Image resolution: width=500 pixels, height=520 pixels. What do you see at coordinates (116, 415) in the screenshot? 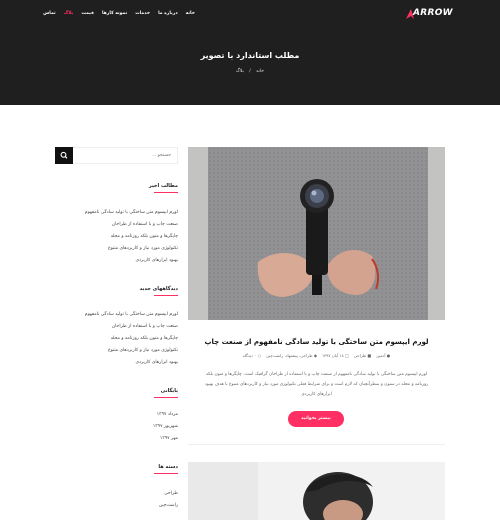
I see `archive-link: مرداد ۱۳۹۷` at bounding box center [116, 415].